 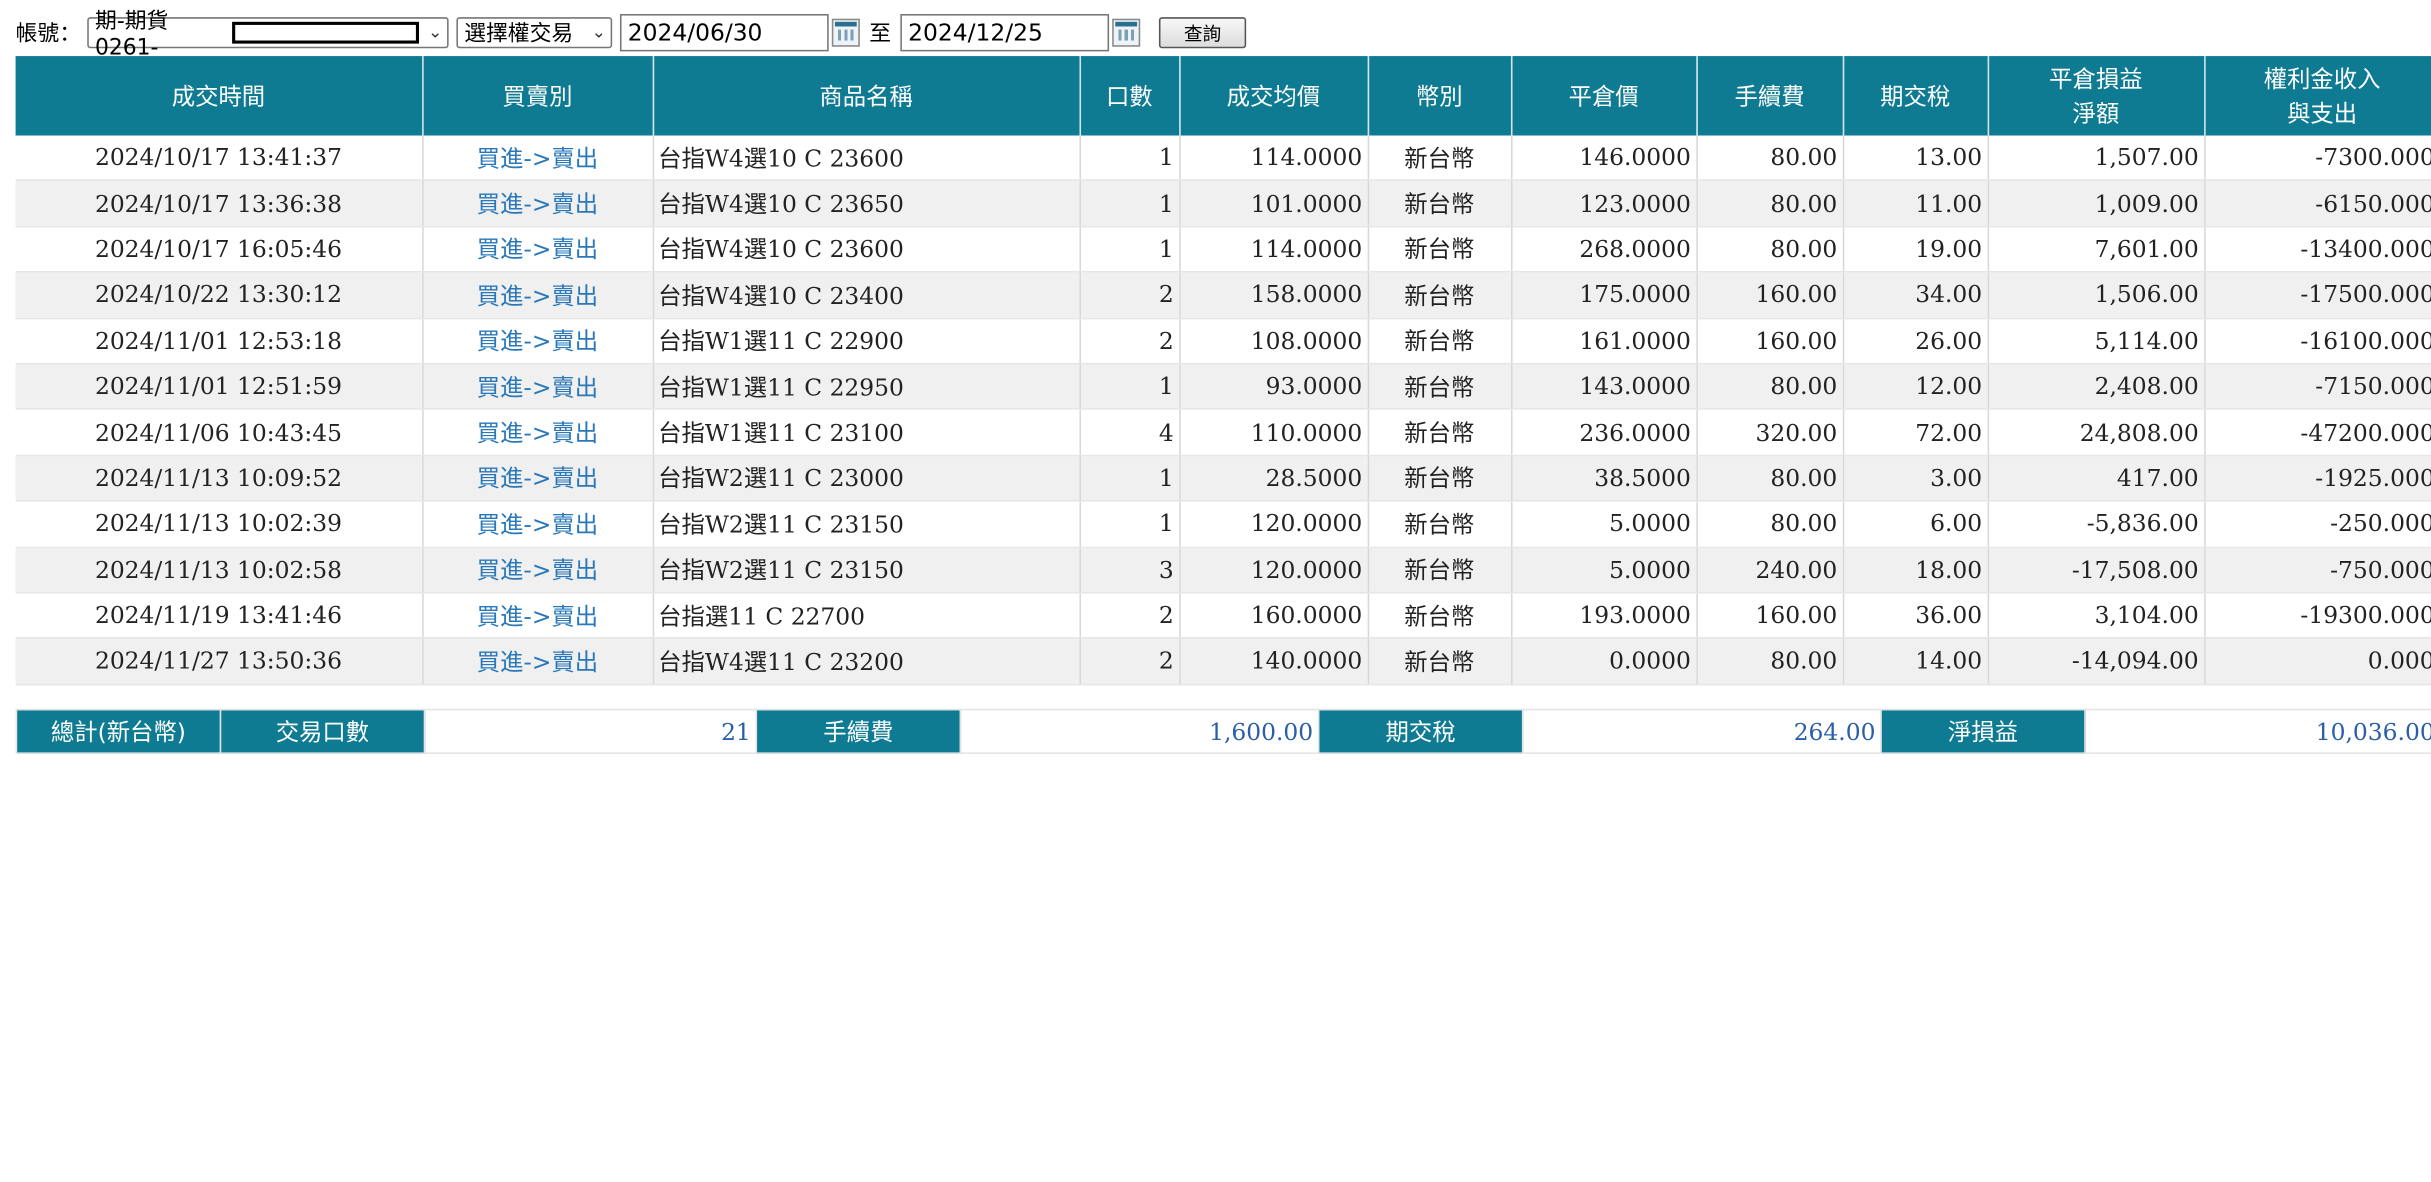 What do you see at coordinates (866, 570) in the screenshot?
I see `cell-product: 台指W2選11 C 23150` at bounding box center [866, 570].